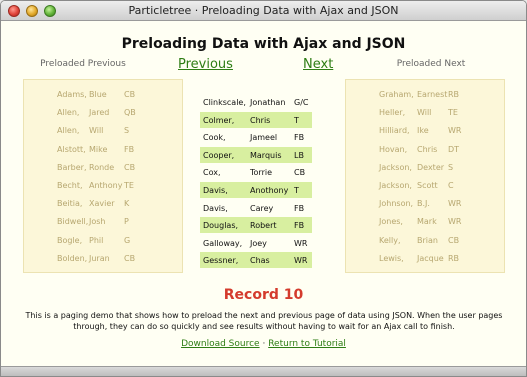 The width and height of the screenshot is (527, 377). What do you see at coordinates (432, 94) in the screenshot?
I see `next-row-first-name: Earnest` at bounding box center [432, 94].